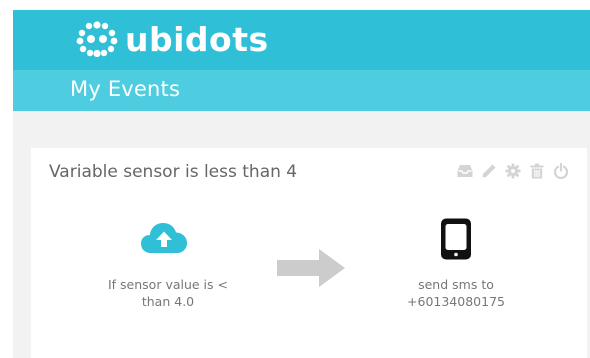  What do you see at coordinates (311, 268) in the screenshot?
I see `arrow-right-icon` at bounding box center [311, 268].